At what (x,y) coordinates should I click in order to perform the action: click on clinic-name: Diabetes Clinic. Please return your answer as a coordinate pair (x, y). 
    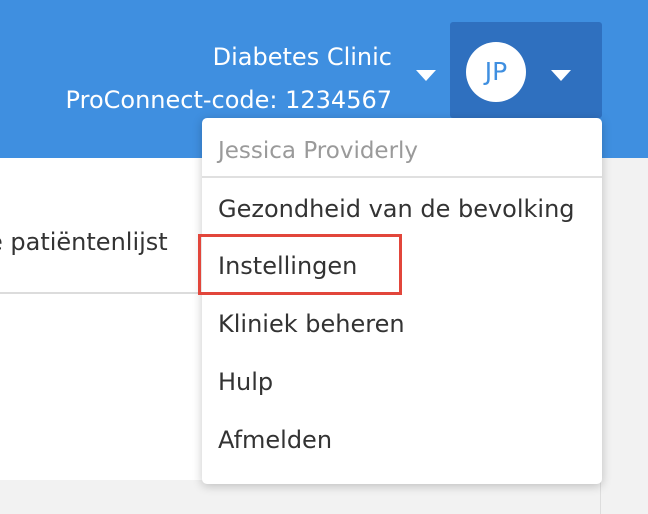
    Looking at the image, I should click on (302, 57).